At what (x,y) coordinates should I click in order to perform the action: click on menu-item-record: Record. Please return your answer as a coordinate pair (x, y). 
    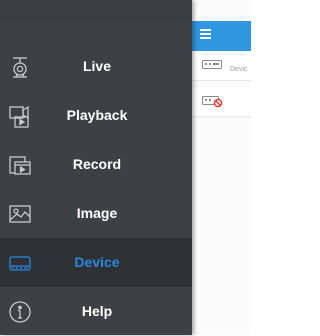
    Looking at the image, I should click on (96, 164).